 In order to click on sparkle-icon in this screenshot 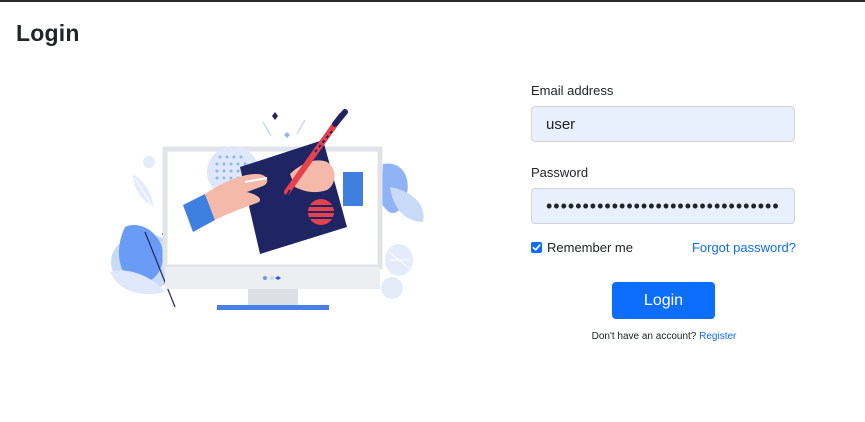, I will do `click(284, 125)`.